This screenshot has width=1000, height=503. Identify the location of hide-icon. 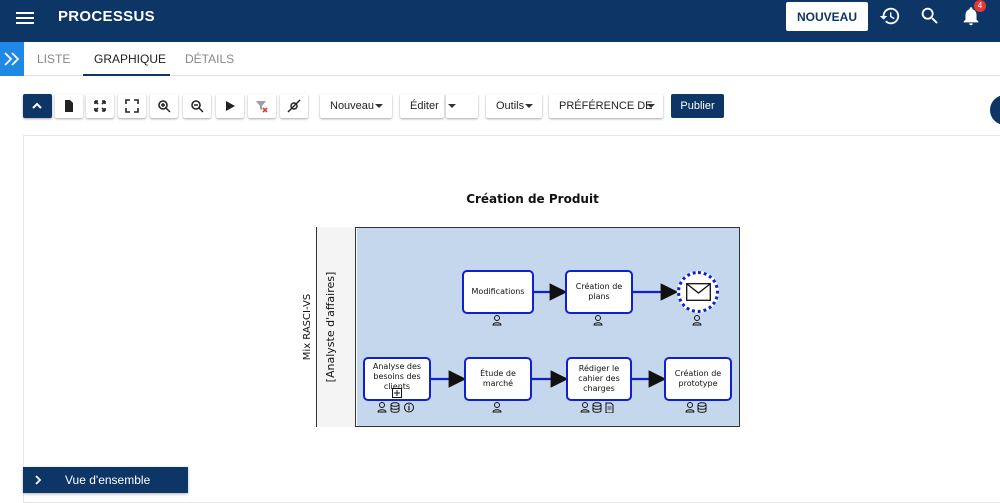
(294, 106).